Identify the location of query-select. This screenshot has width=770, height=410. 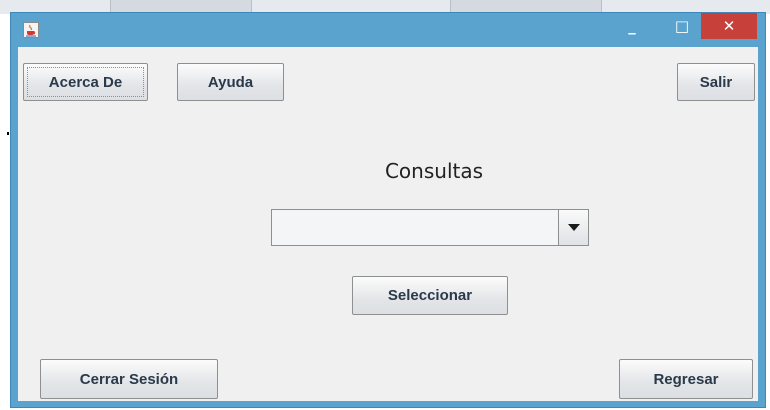
(430, 227).